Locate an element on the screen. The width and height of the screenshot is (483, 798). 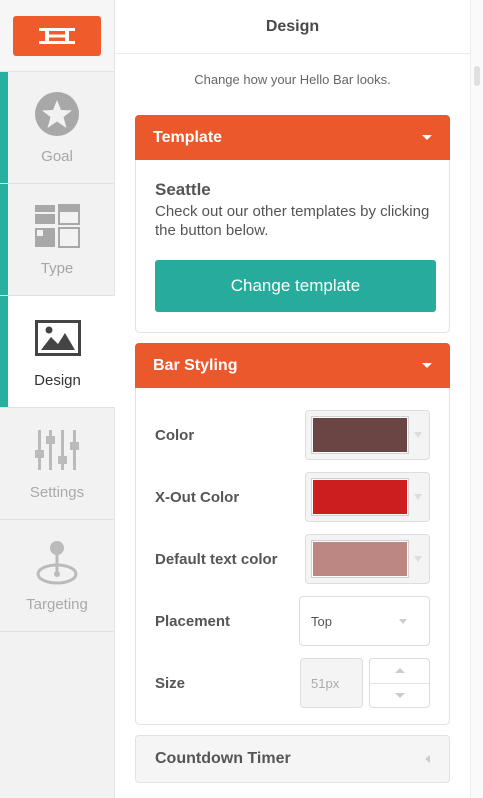
template-name: Seattle is located at coordinates (183, 189).